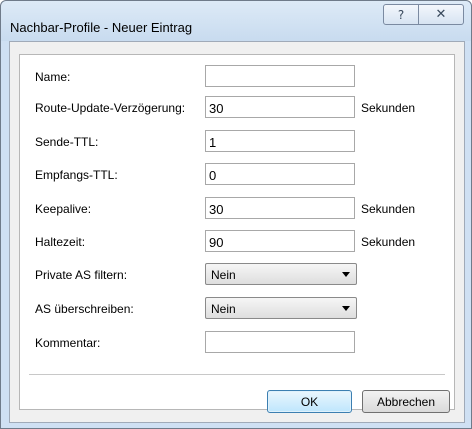  I want to click on private-as-filter-label: Private AS filtern:, so click(81, 275).